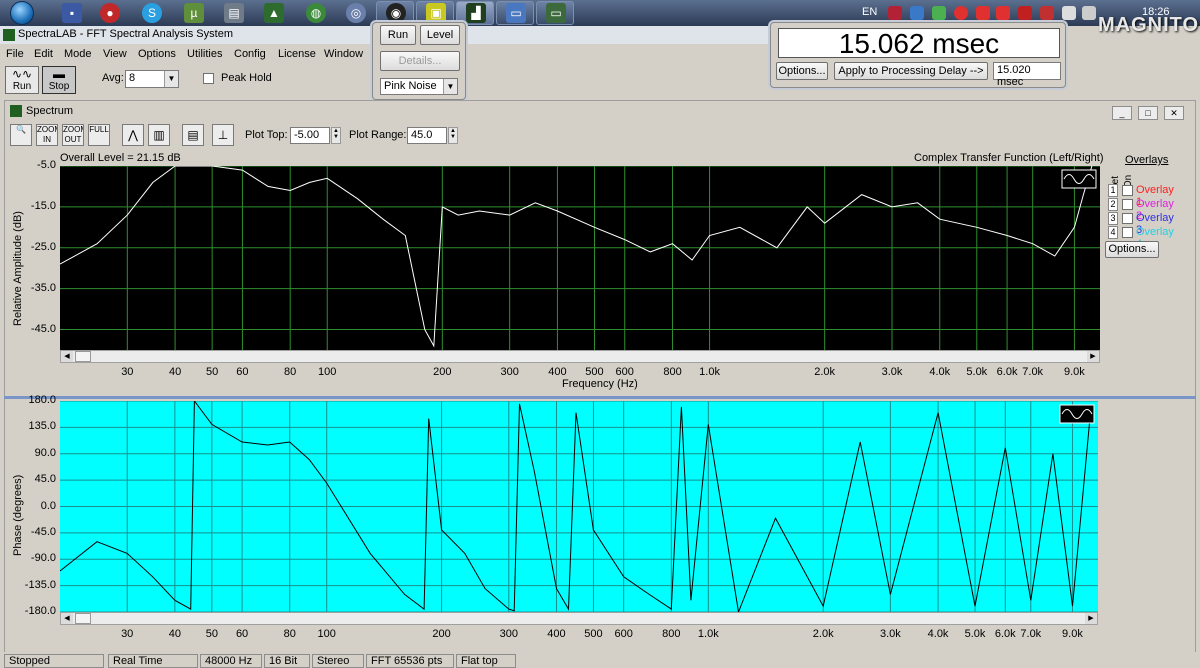 The width and height of the screenshot is (1200, 668). I want to click on run-button: ∿∿ Run, so click(22, 80).